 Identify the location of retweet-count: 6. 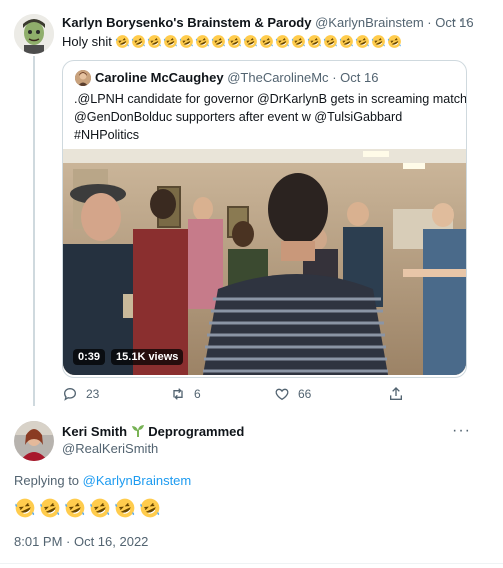
(197, 394).